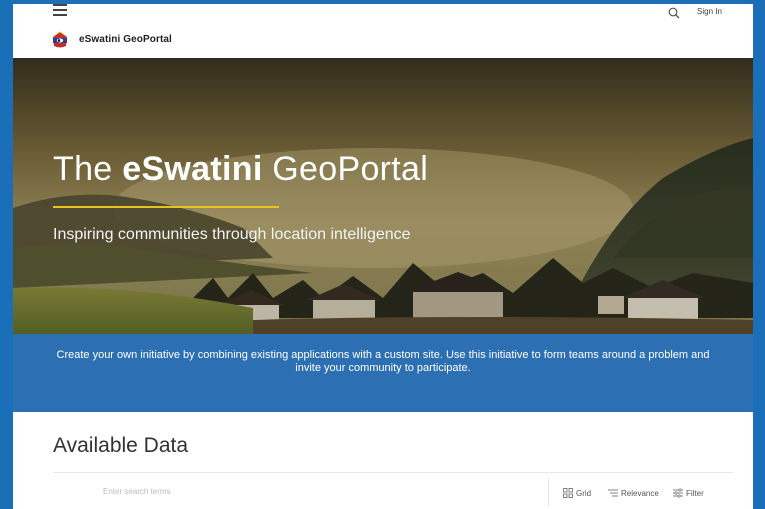 Image resolution: width=765 pixels, height=509 pixels. I want to click on hero-title: The eSwatini GeoPortal, so click(241, 169).